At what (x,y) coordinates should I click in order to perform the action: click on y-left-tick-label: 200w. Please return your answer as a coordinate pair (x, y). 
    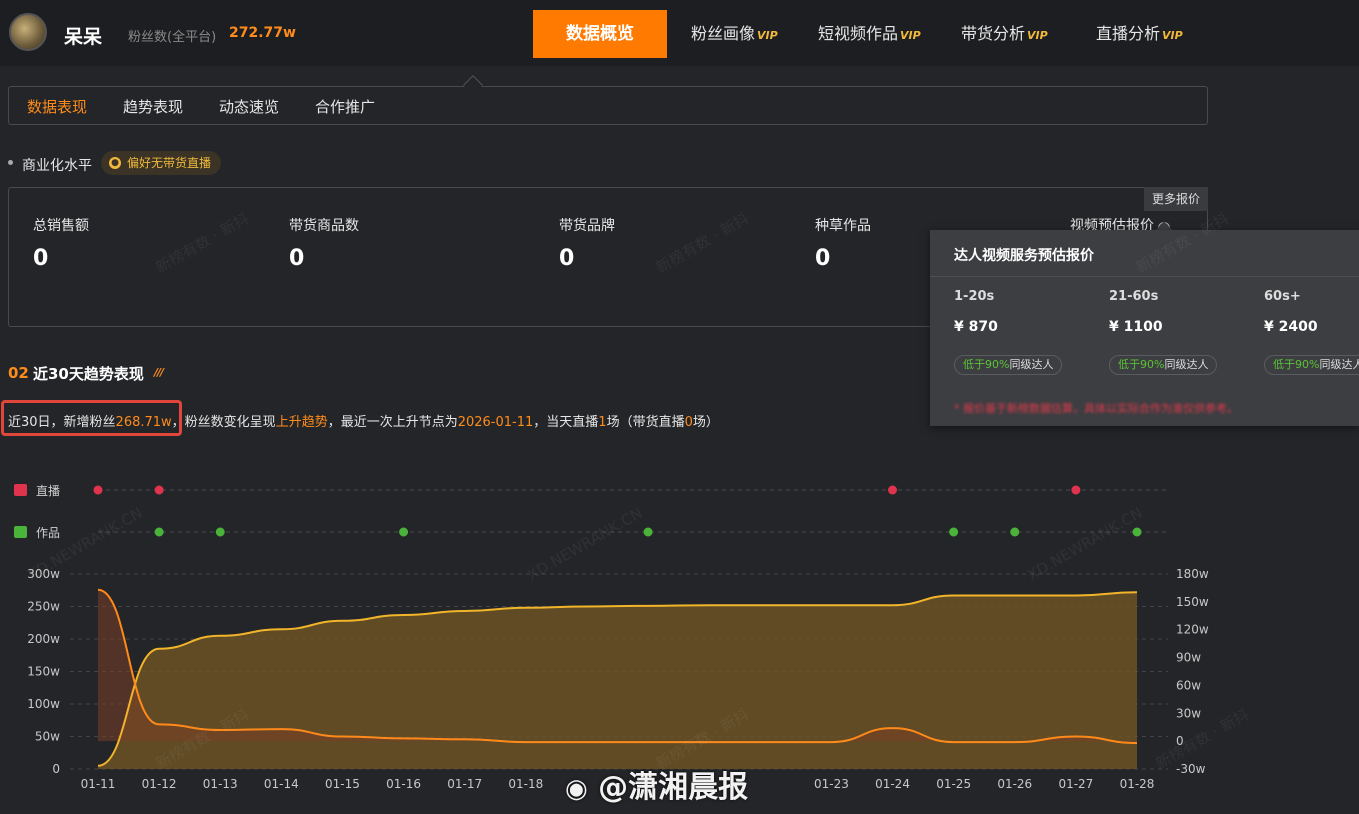
    Looking at the image, I should click on (43, 639).